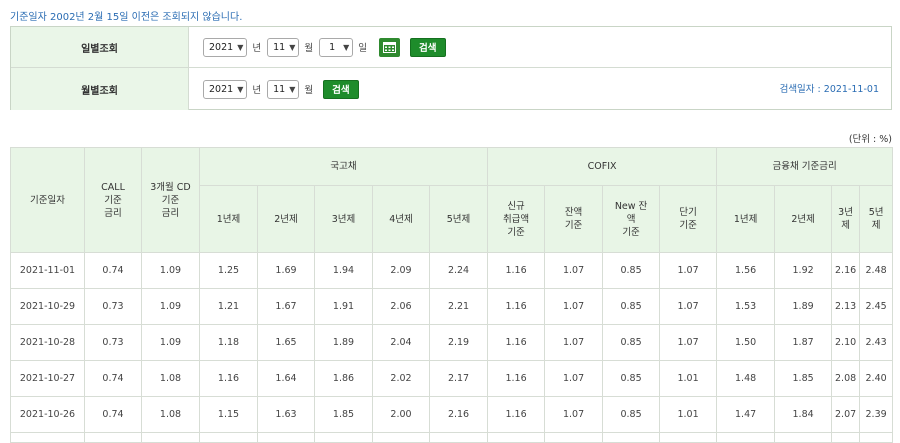 The width and height of the screenshot is (900, 443). Describe the element at coordinates (286, 414) in the screenshot. I see `rate-cell: 1.63` at that location.